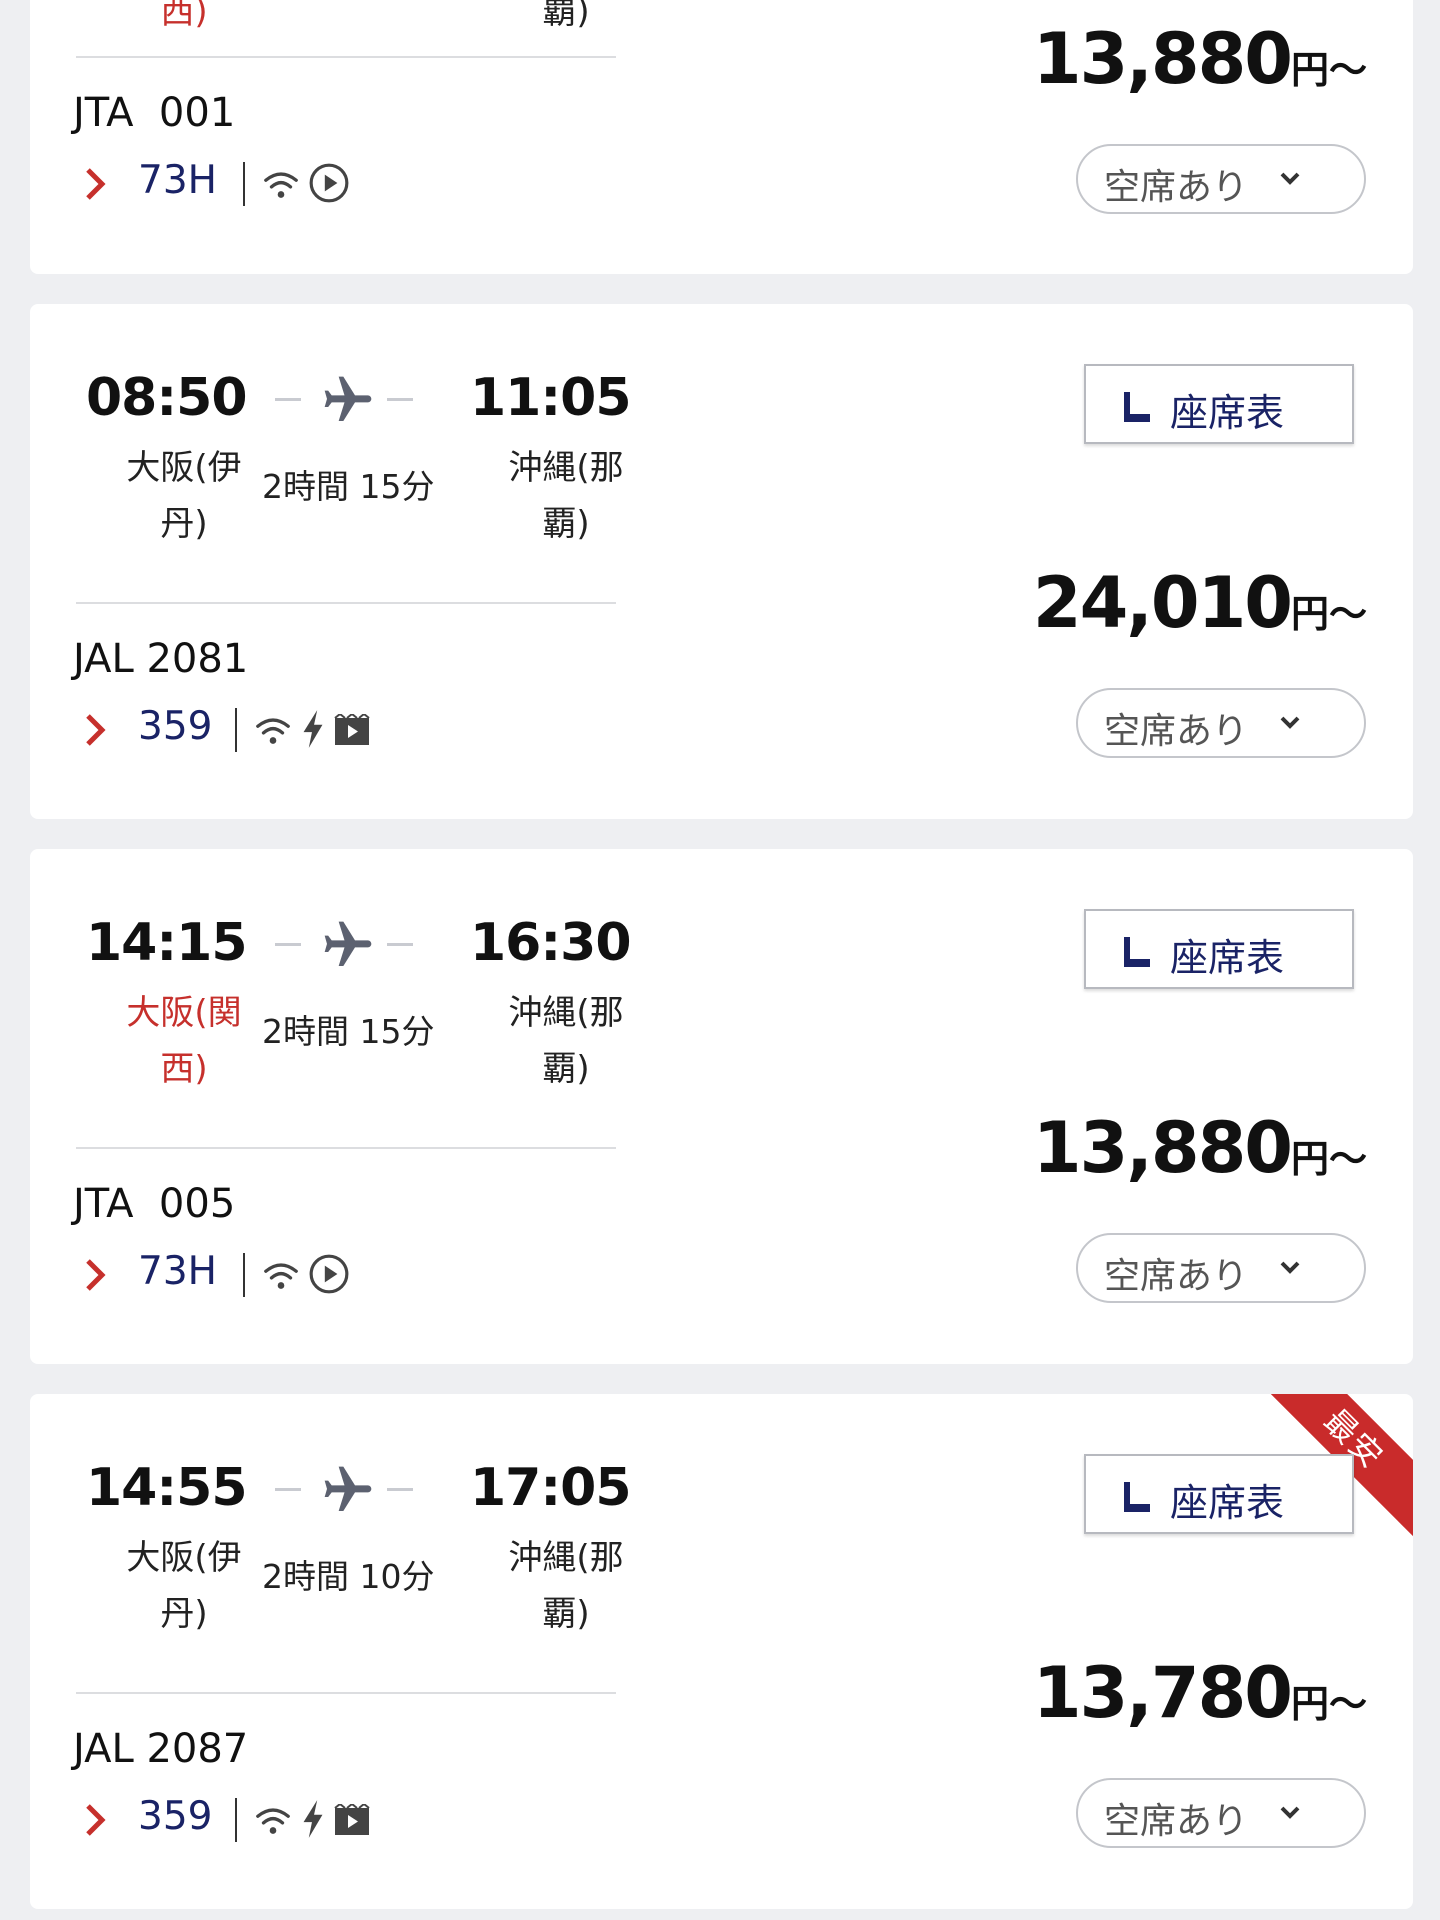  I want to click on departure-city: 大阪(関西), so click(184, 1041).